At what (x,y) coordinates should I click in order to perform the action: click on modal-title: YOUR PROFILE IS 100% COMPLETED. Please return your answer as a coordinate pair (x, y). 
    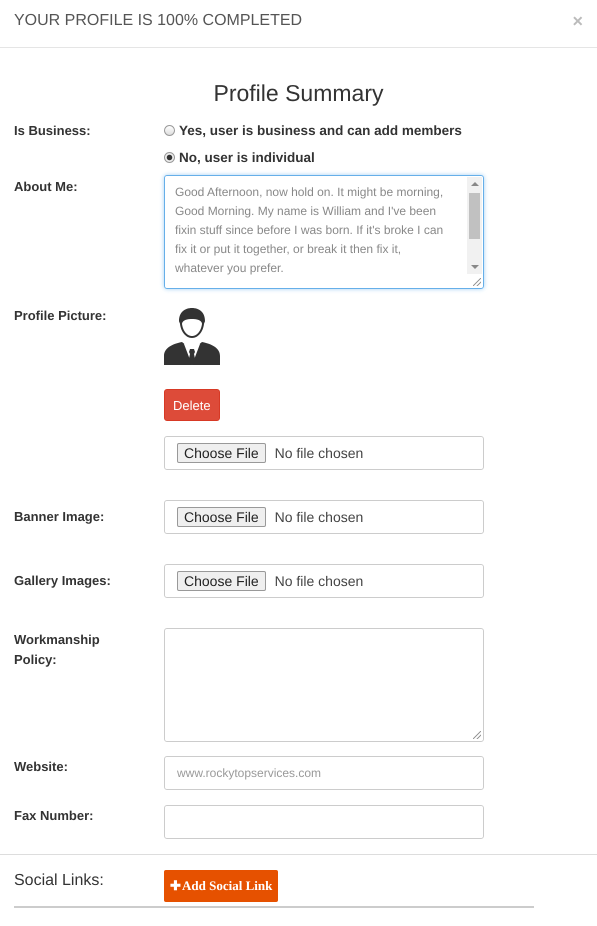
    Looking at the image, I should click on (158, 21).